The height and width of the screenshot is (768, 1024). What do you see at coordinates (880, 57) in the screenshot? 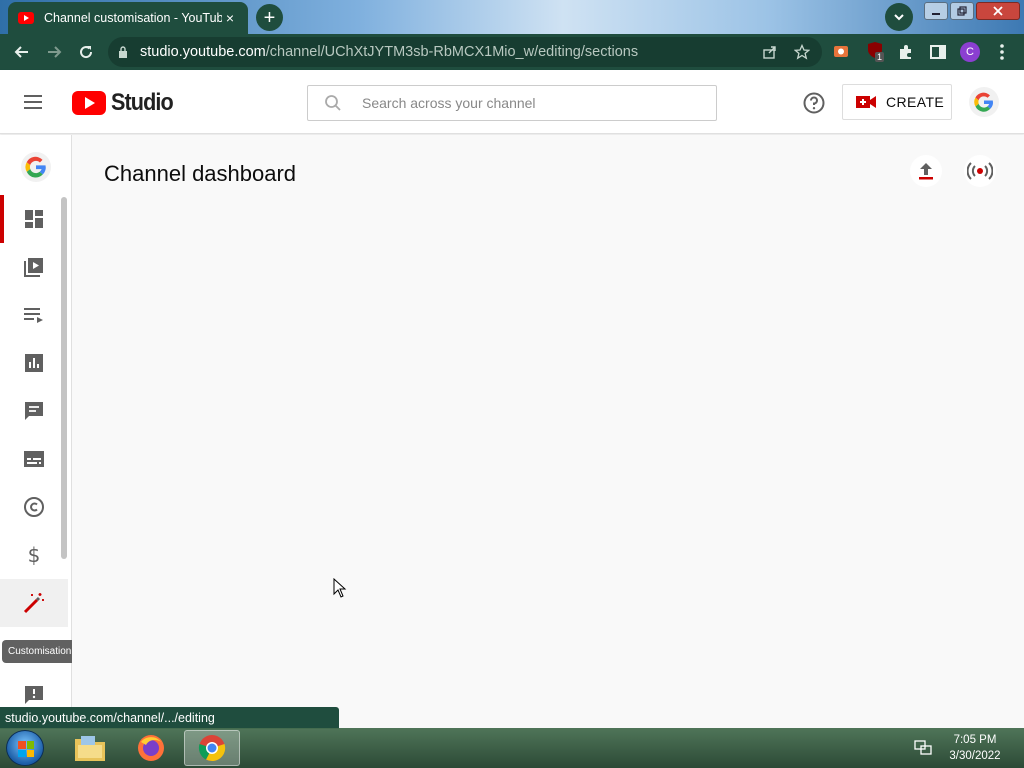
I see `extension-badge: 1` at bounding box center [880, 57].